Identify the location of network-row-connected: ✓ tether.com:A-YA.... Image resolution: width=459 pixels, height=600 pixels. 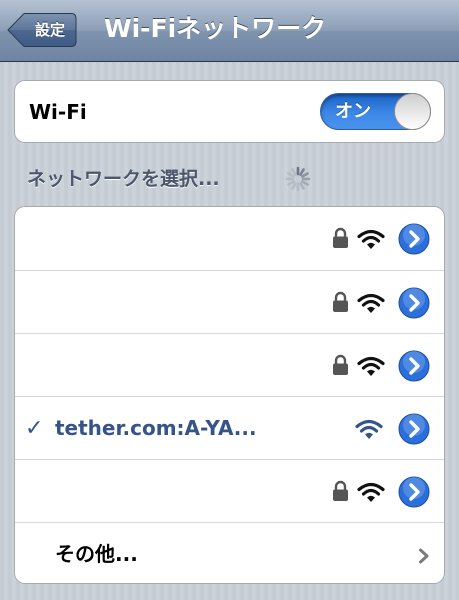
(229, 427).